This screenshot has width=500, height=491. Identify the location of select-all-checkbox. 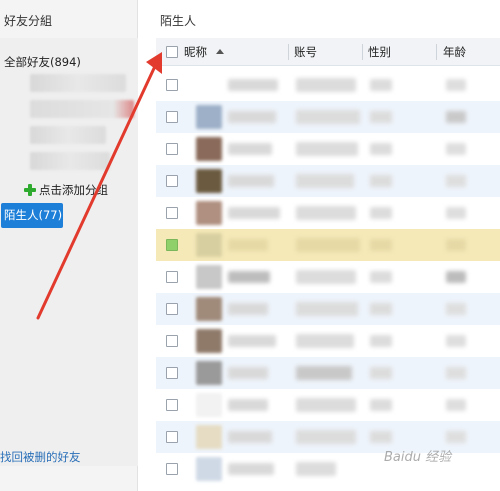
(172, 52).